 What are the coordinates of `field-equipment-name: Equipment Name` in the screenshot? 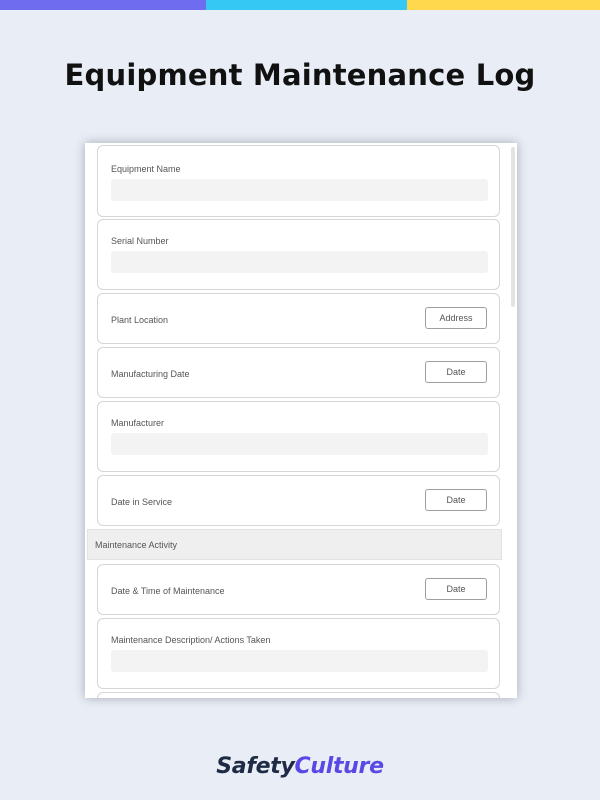 It's located at (298, 181).